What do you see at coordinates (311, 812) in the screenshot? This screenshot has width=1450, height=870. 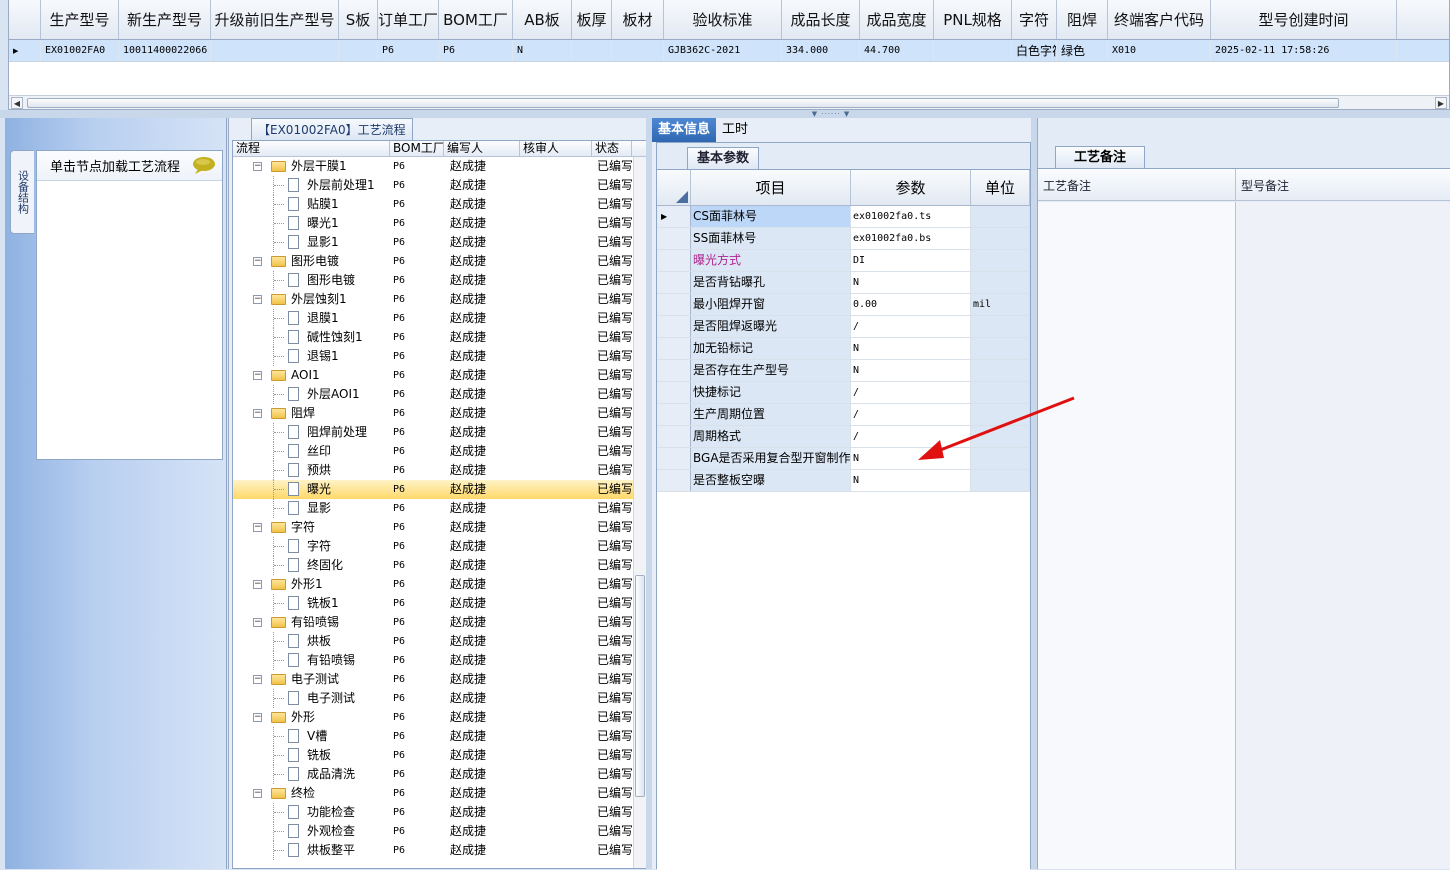 I see `tree-node: 功能检查` at bounding box center [311, 812].